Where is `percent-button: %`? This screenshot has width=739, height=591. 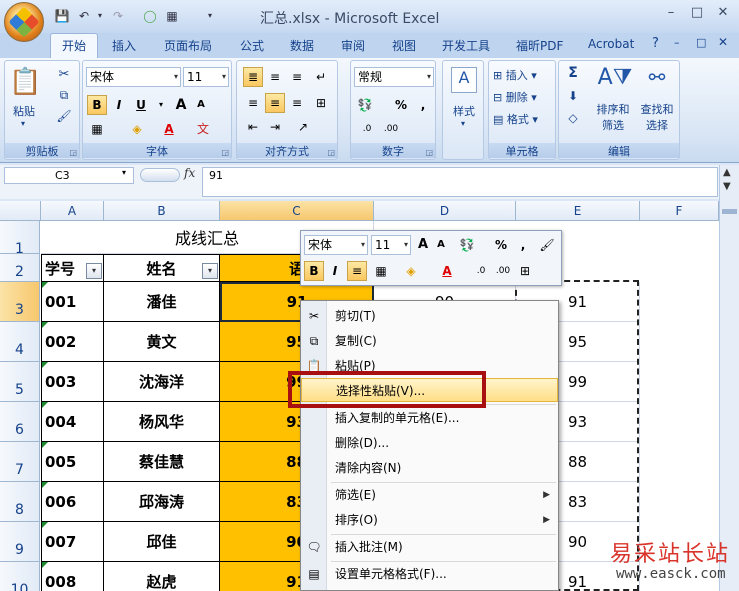 percent-button: % is located at coordinates (401, 105).